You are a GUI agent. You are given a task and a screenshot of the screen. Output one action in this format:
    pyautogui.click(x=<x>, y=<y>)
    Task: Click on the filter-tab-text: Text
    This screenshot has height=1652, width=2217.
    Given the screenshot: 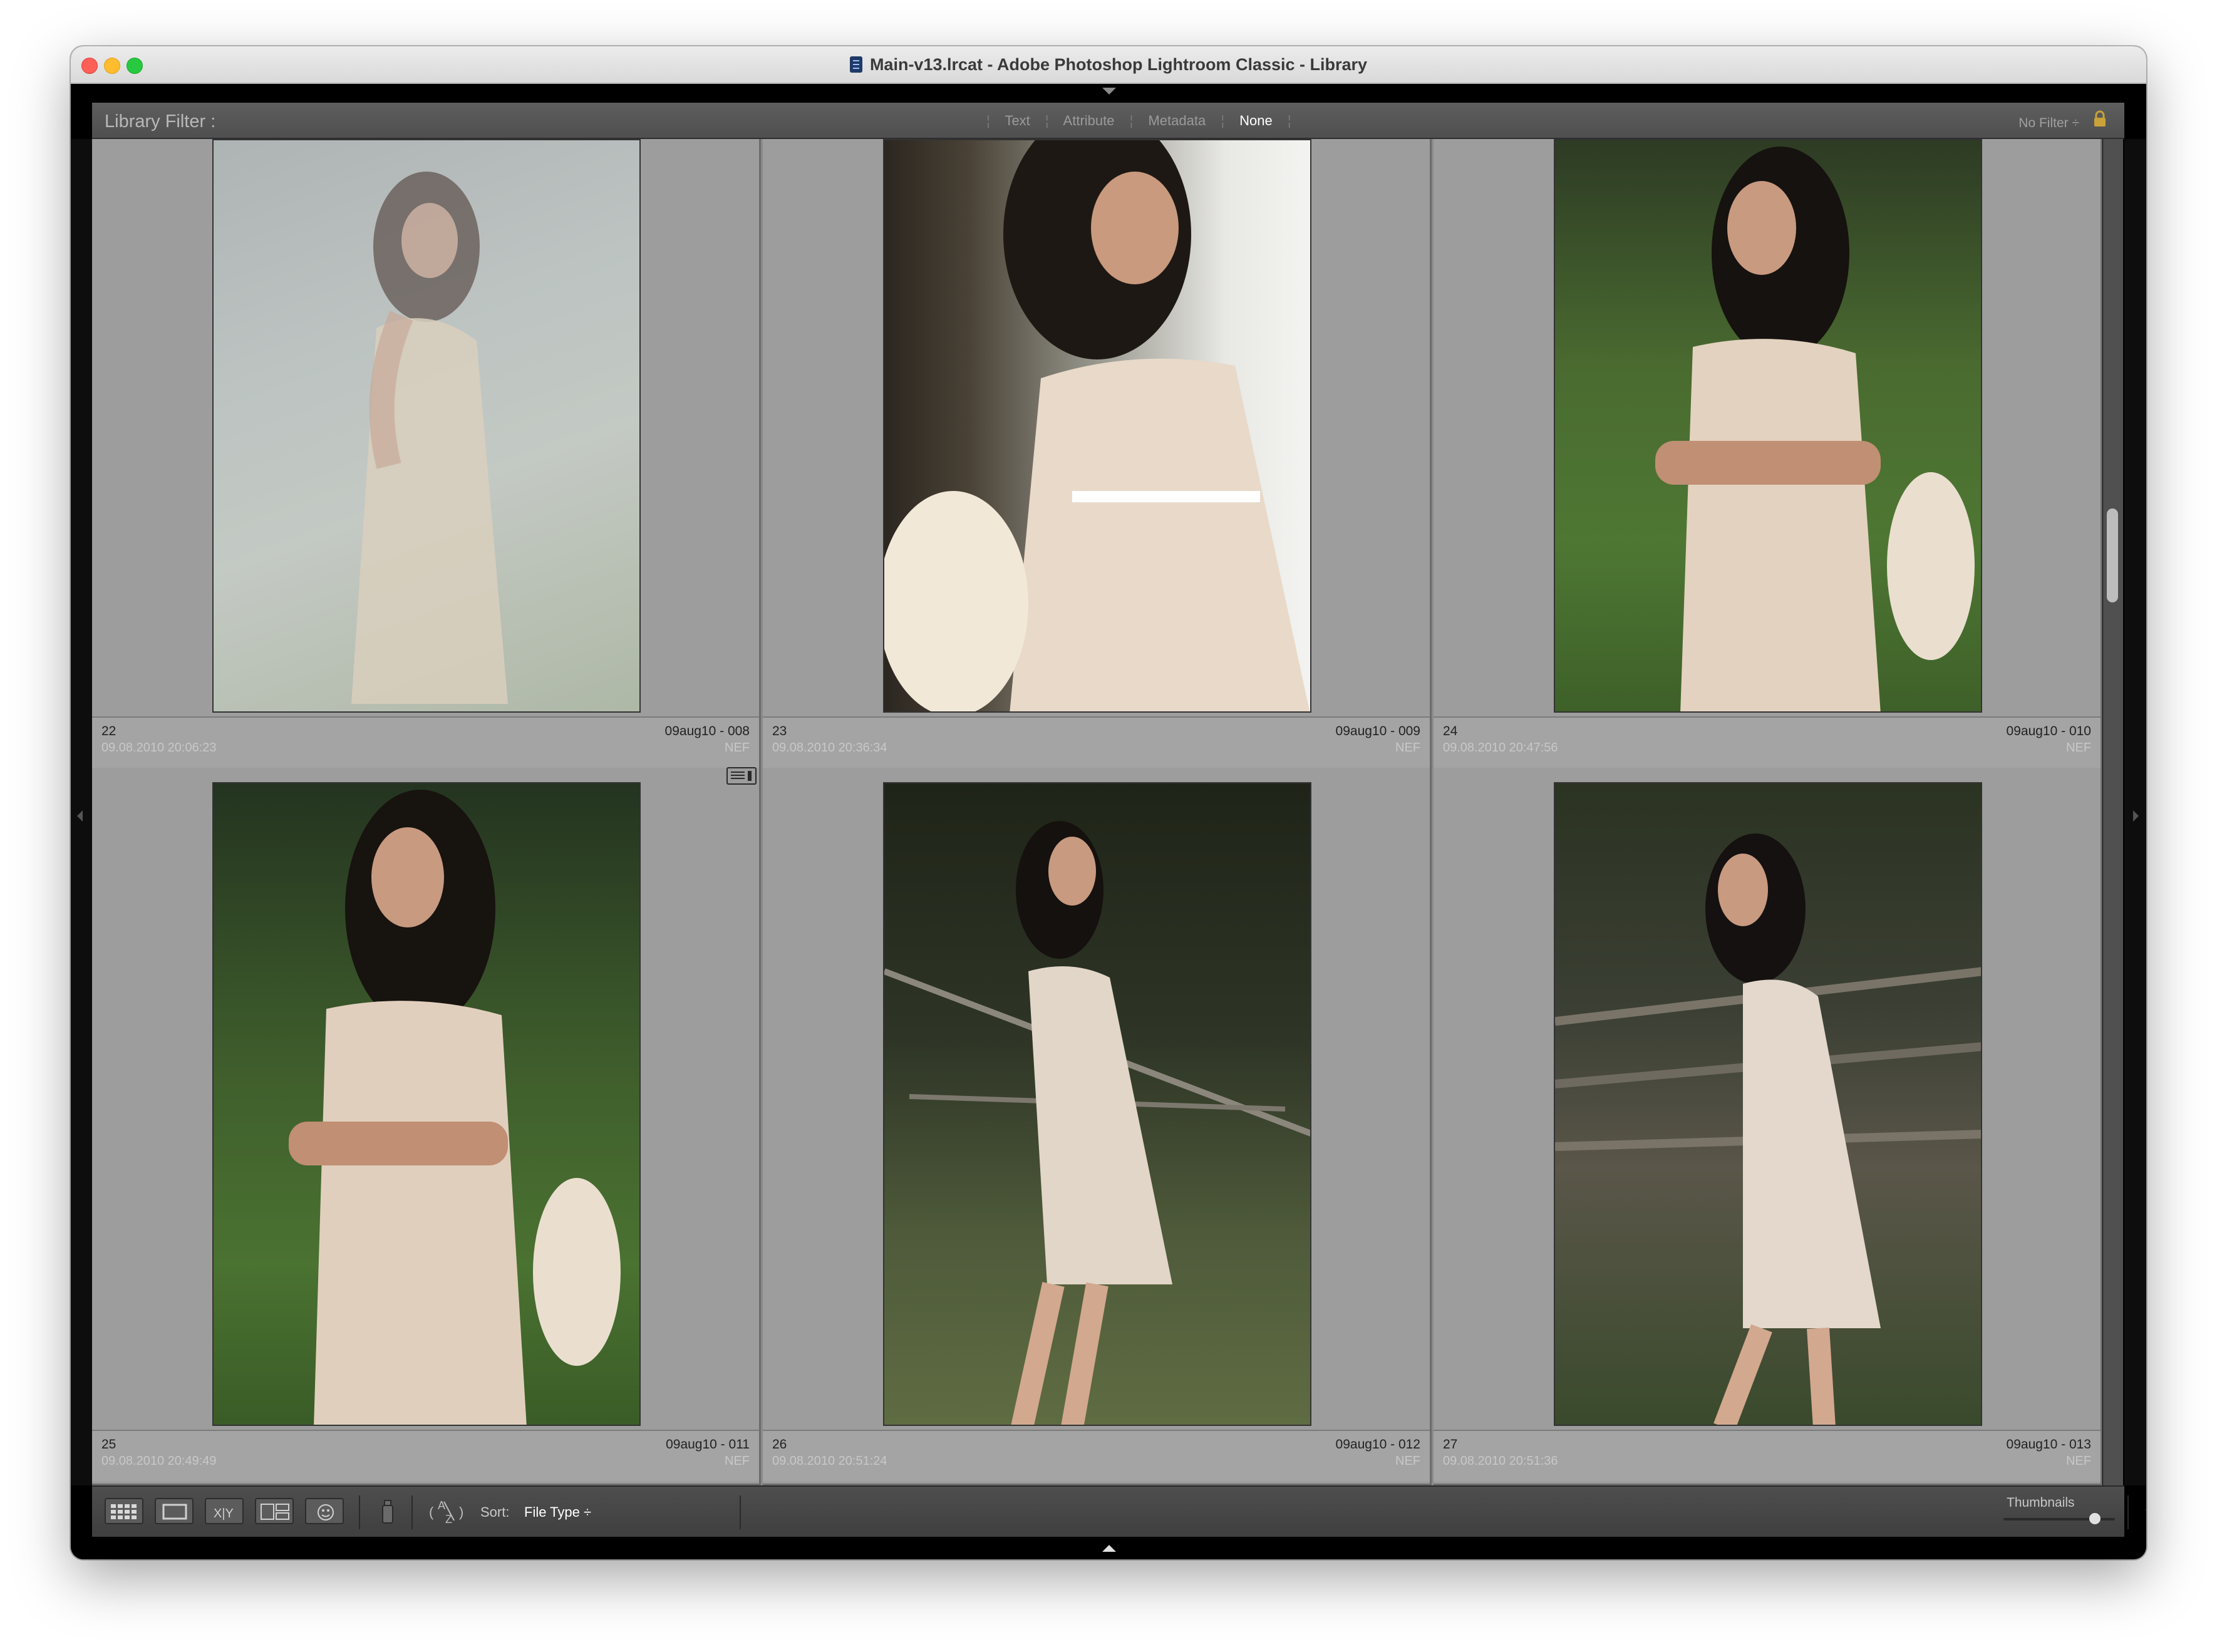 What is the action you would take?
    pyautogui.click(x=1017, y=120)
    